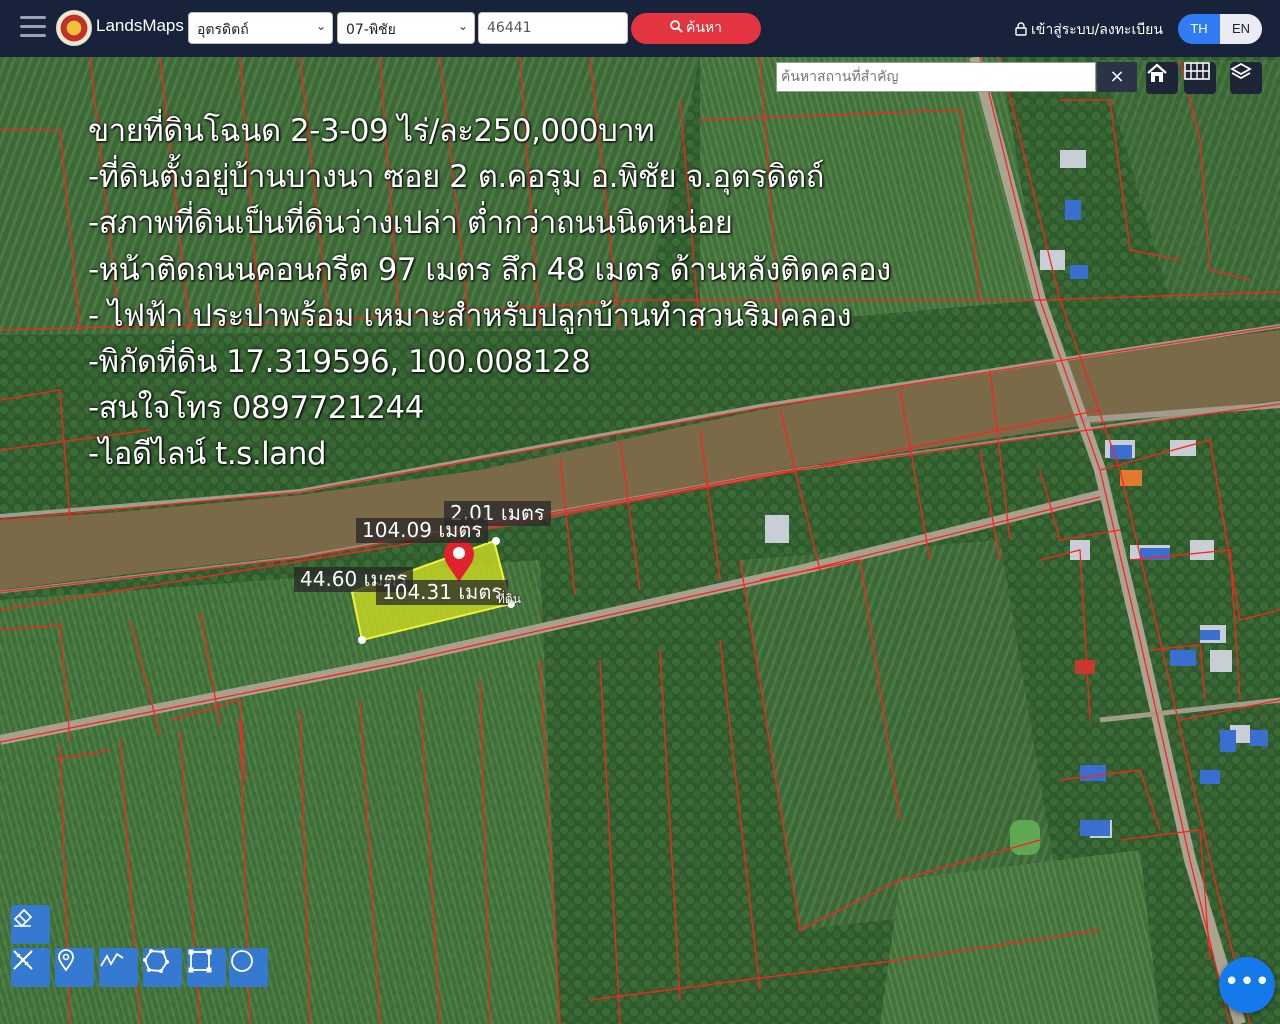 This screenshot has width=1280, height=1024. Describe the element at coordinates (23, 918) in the screenshot. I see `eraser-icon` at that location.